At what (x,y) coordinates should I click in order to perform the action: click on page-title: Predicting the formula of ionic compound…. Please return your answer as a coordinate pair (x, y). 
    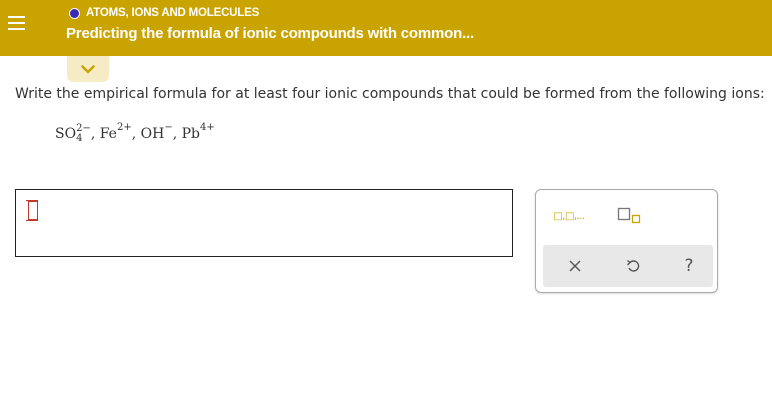
    Looking at the image, I should click on (270, 33).